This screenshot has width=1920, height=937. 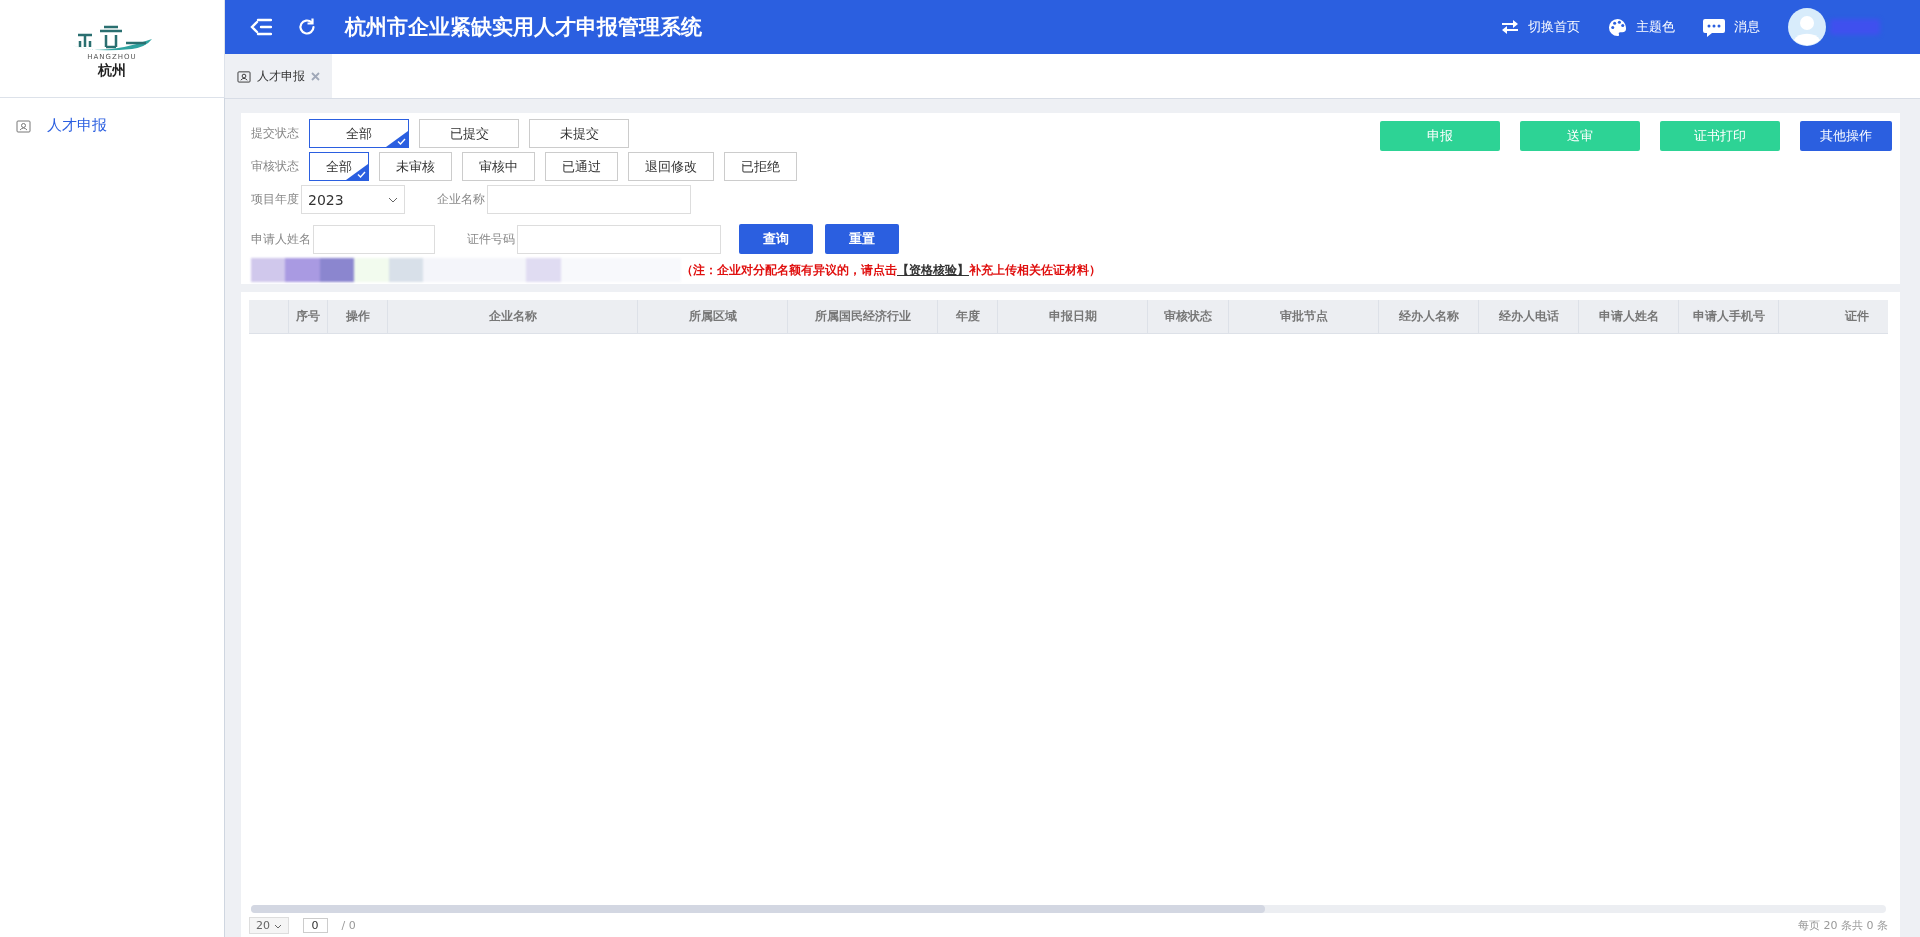 I want to click on qualification-check-link: 【资格核验】, so click(x=933, y=269).